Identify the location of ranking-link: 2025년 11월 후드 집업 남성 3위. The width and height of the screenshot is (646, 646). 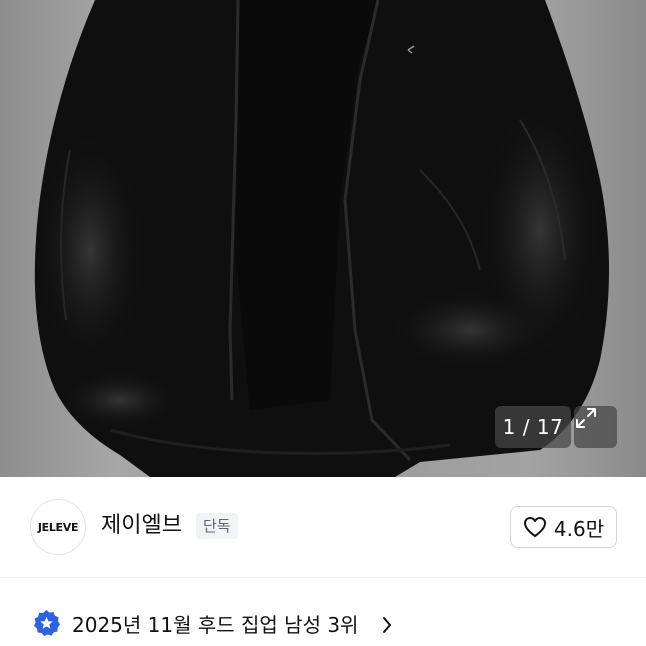
(323, 623).